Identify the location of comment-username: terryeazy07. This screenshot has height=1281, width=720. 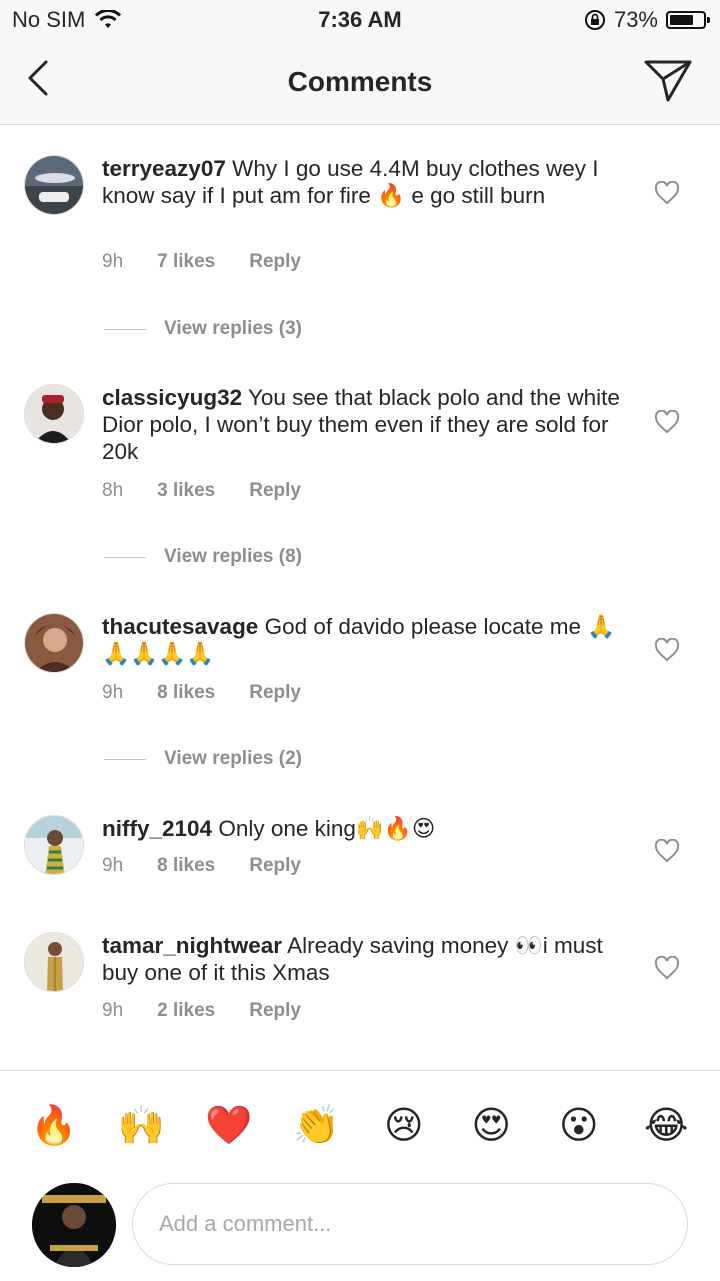
(164, 168).